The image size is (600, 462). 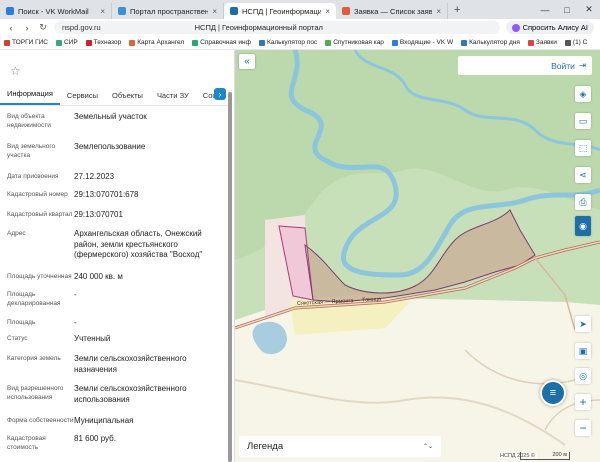 What do you see at coordinates (110, 146) in the screenshot?
I see `attribute-value: Землепользование` at bounding box center [110, 146].